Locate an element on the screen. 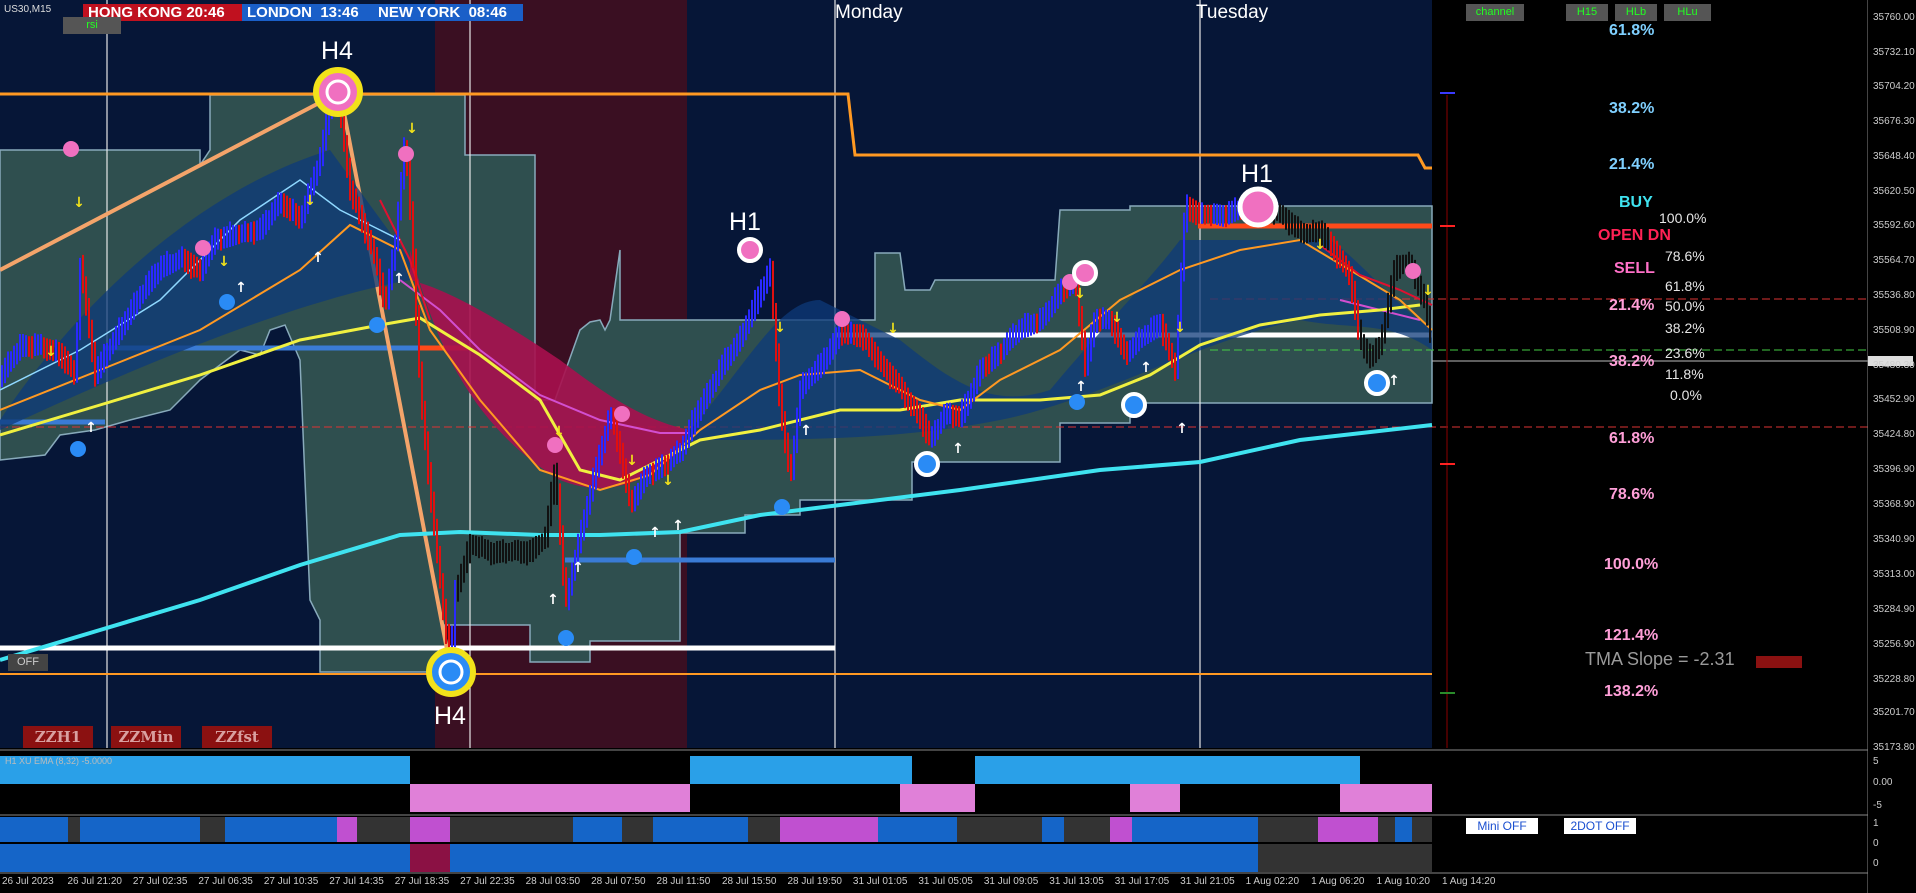 The width and height of the screenshot is (1916, 893). price-tick-label: 35284.90 is located at coordinates (1894, 609).